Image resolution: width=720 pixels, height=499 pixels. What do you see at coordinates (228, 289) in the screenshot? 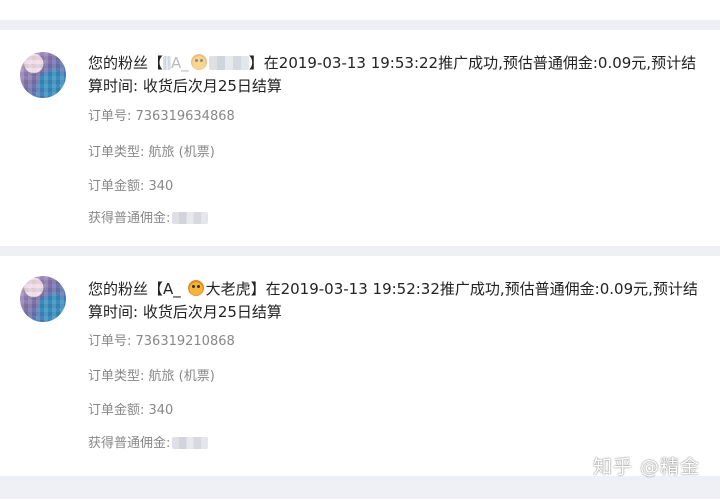
I see `fan-name-tail: 大老虎` at bounding box center [228, 289].